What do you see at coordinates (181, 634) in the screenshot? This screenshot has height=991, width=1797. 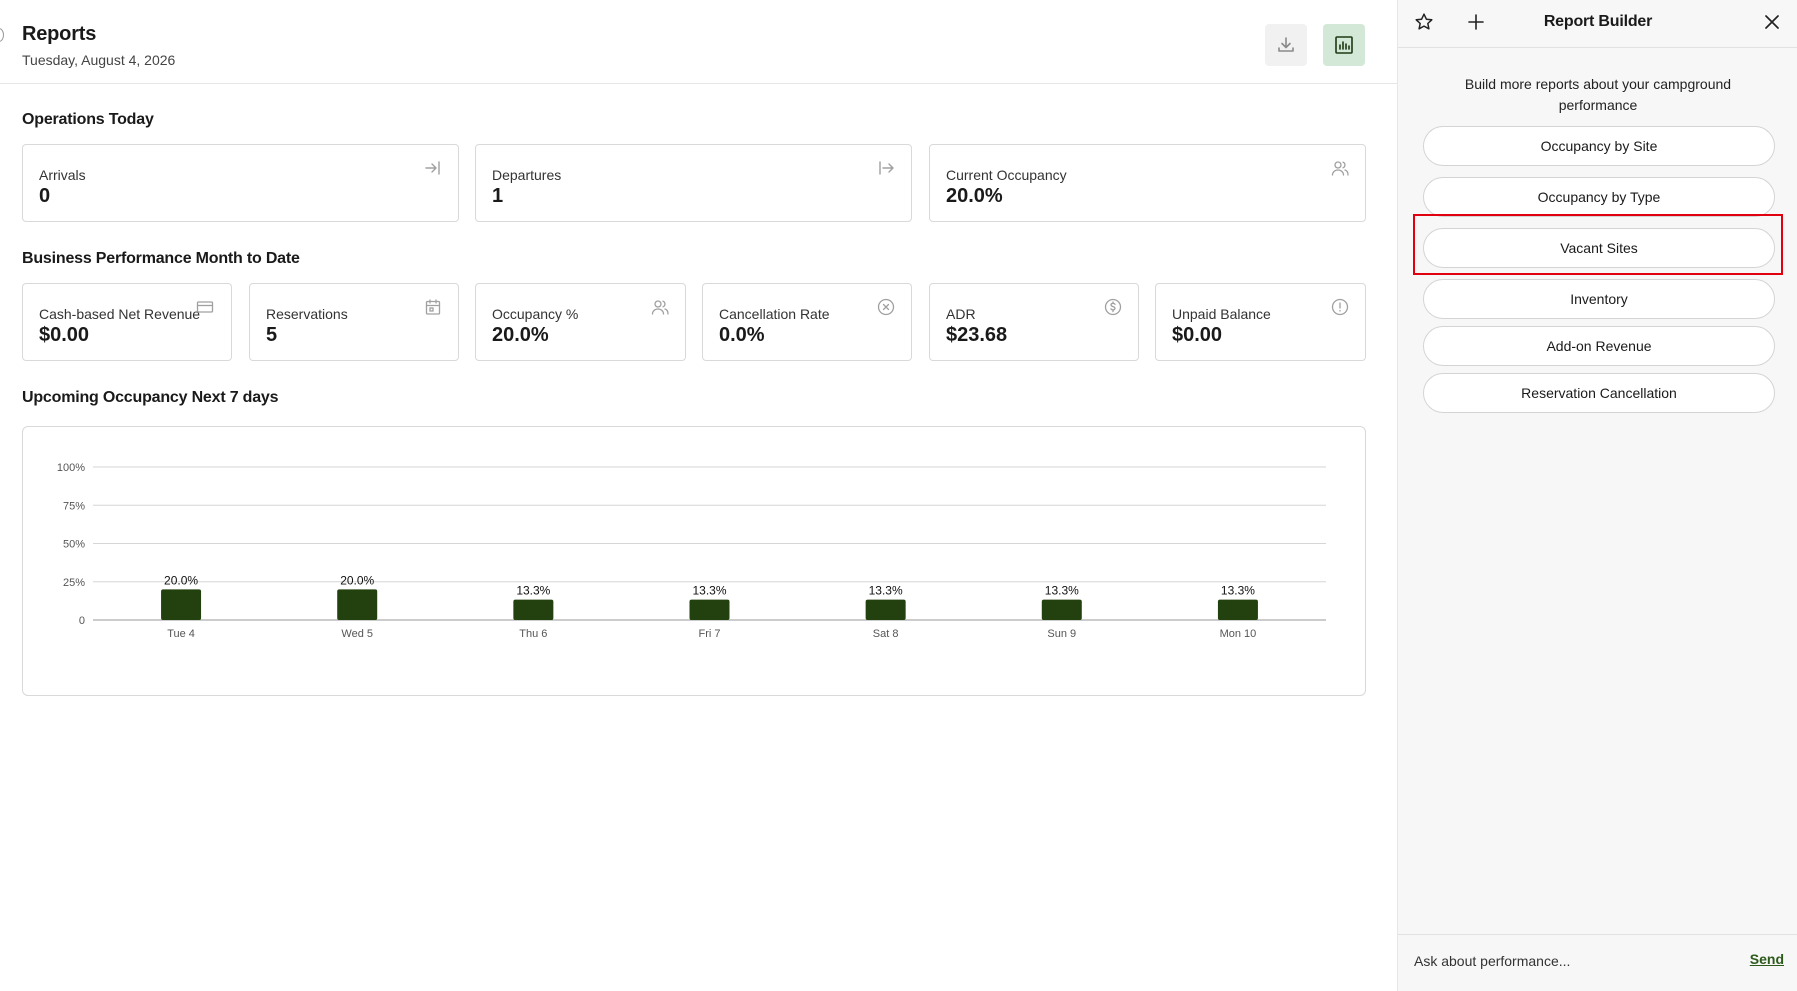 I see `x-tick-label: Tue 4` at bounding box center [181, 634].